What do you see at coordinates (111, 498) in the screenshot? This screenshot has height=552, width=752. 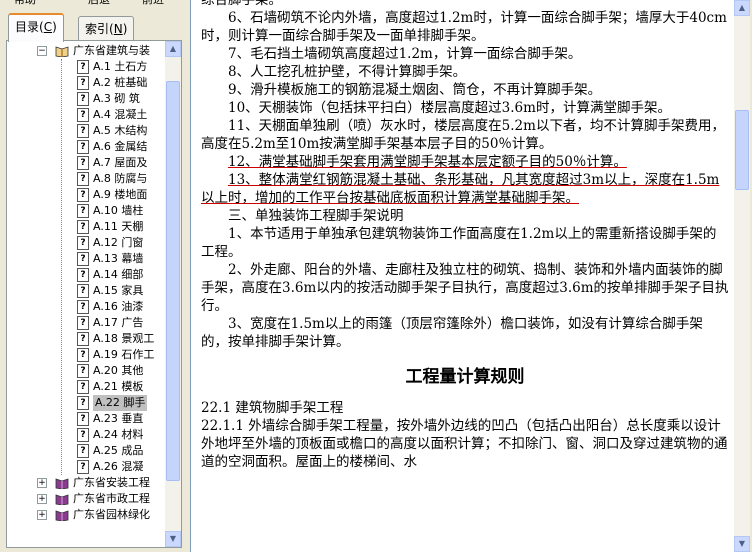 I see `tree-node-label: 广东省市政工程` at bounding box center [111, 498].